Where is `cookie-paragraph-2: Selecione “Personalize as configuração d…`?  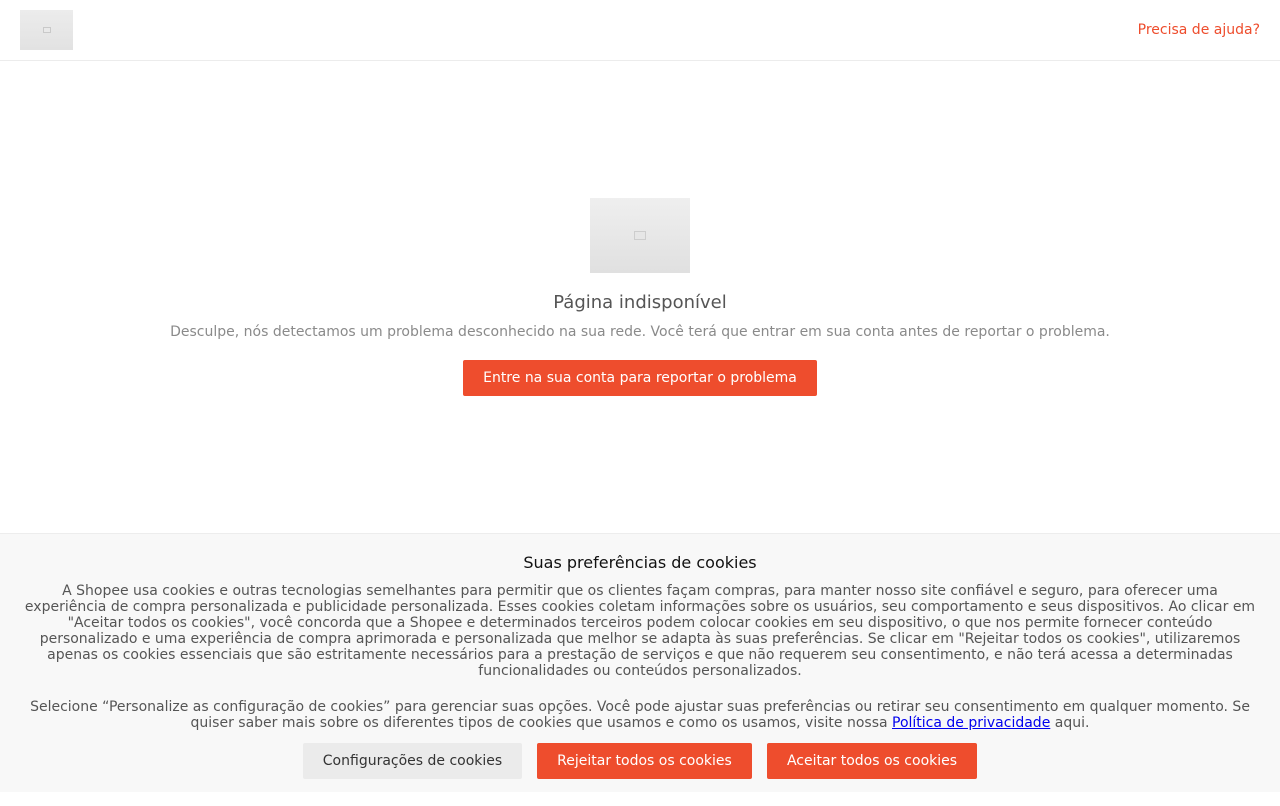 cookie-paragraph-2: Selecione “Personalize as configuração d… is located at coordinates (640, 715).